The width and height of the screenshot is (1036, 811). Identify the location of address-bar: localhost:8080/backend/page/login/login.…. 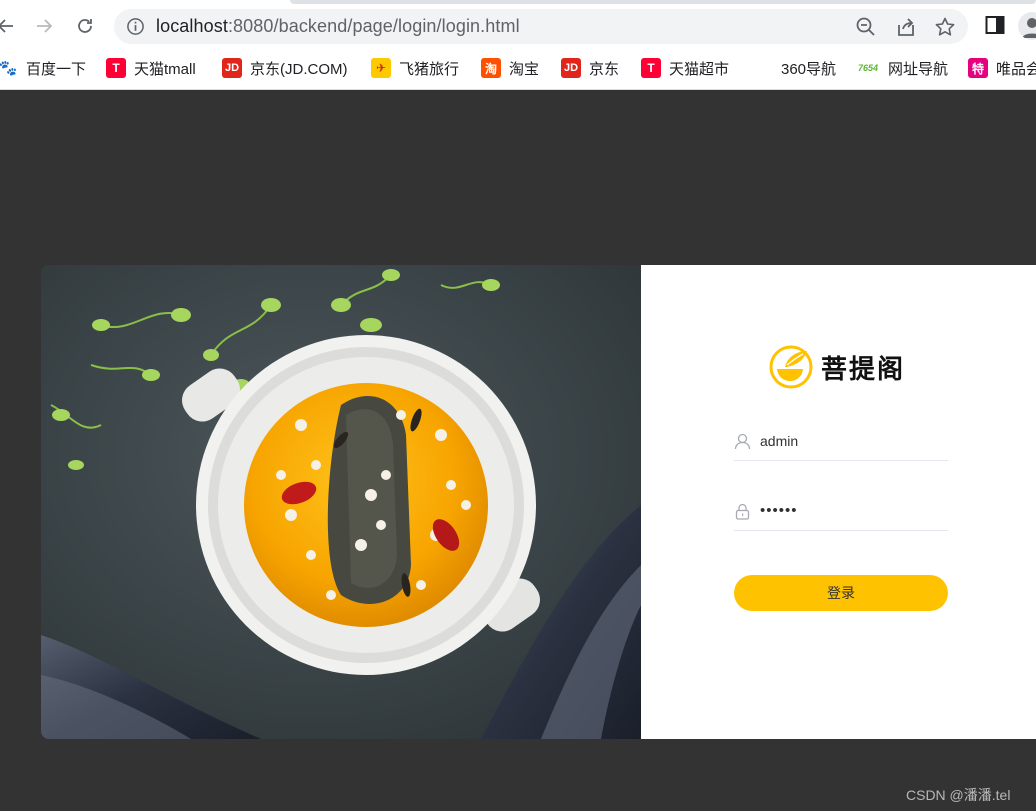
(541, 26).